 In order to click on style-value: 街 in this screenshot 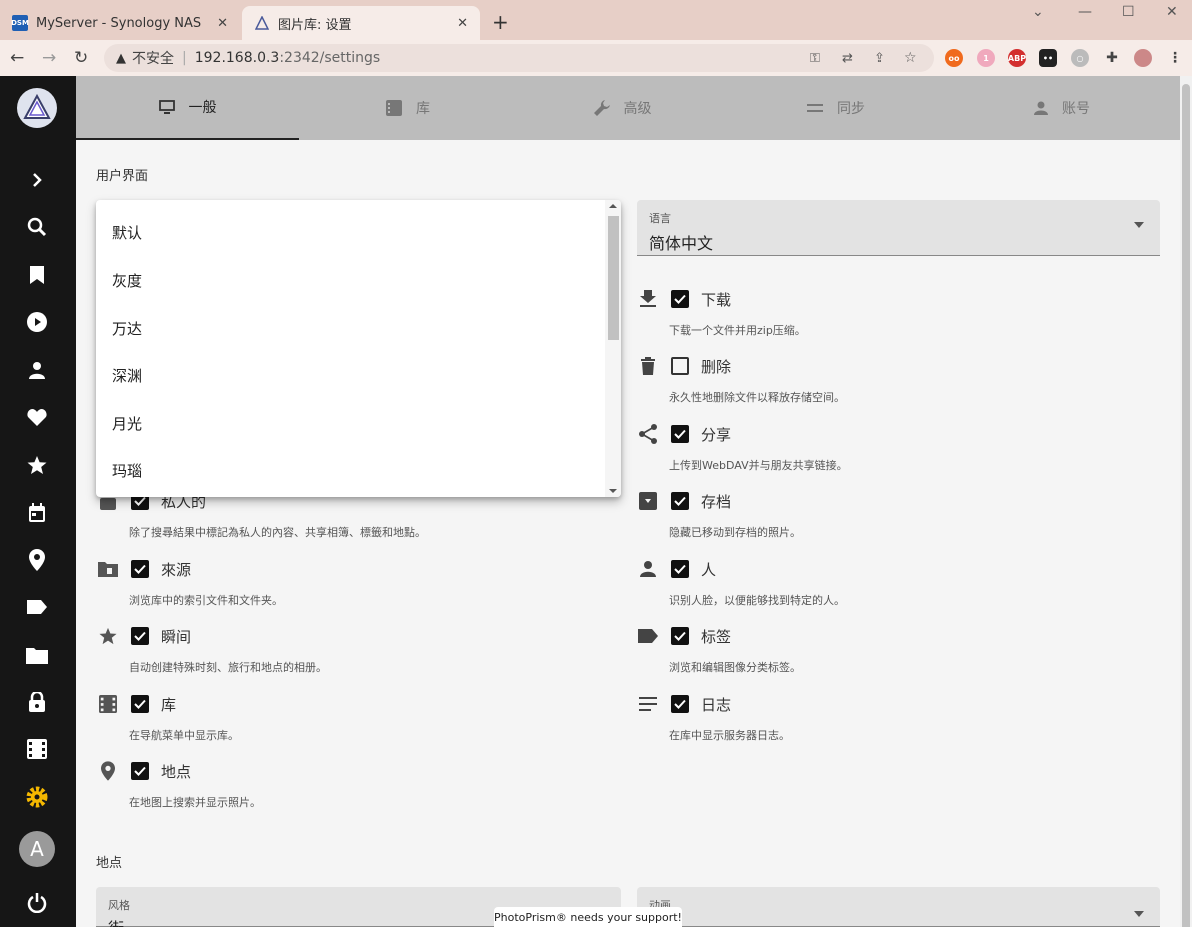, I will do `click(116, 921)`.